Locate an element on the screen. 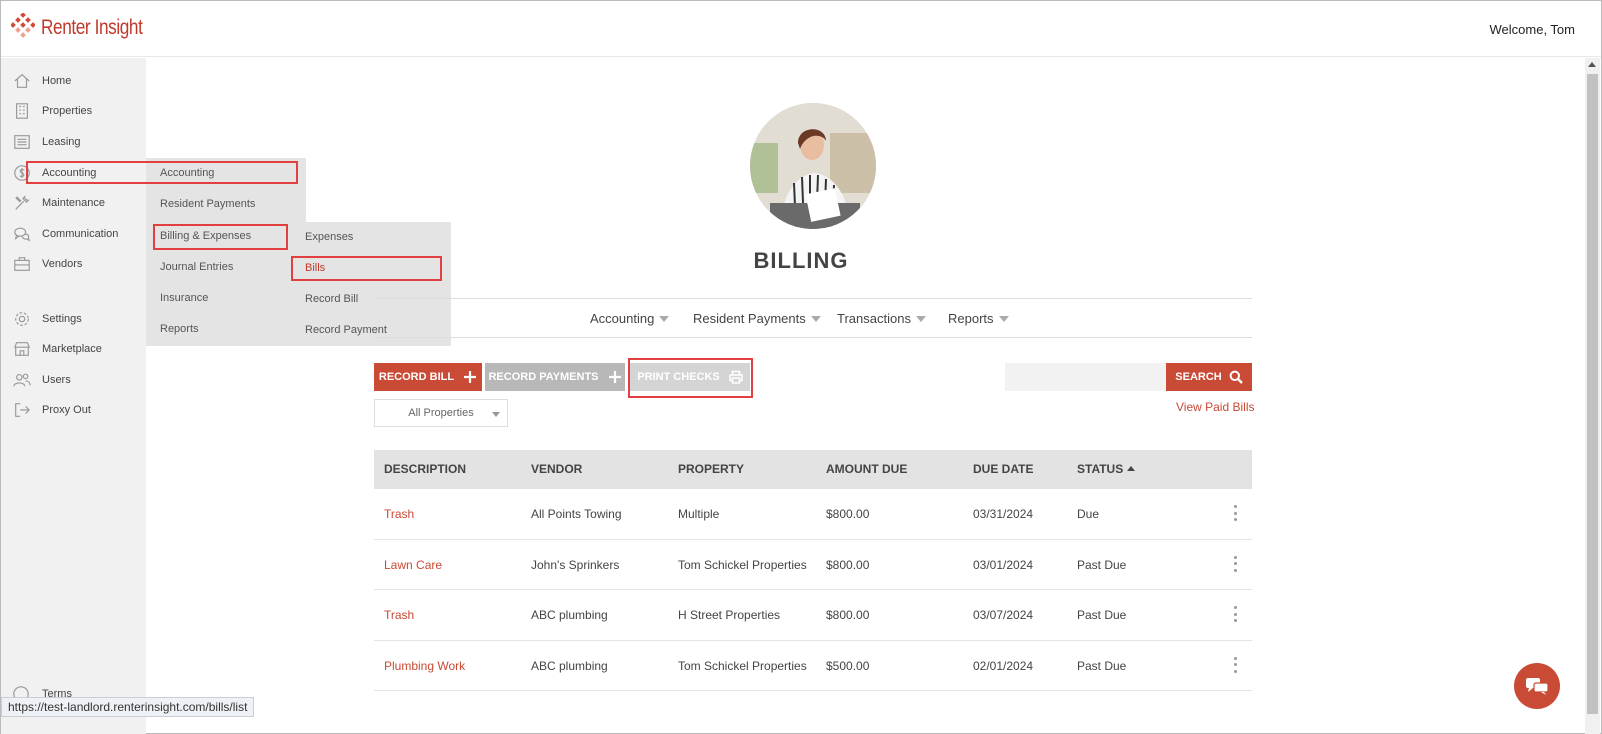 This screenshot has height=734, width=1602. submenu-item-expenses: Expenses is located at coordinates (329, 237).